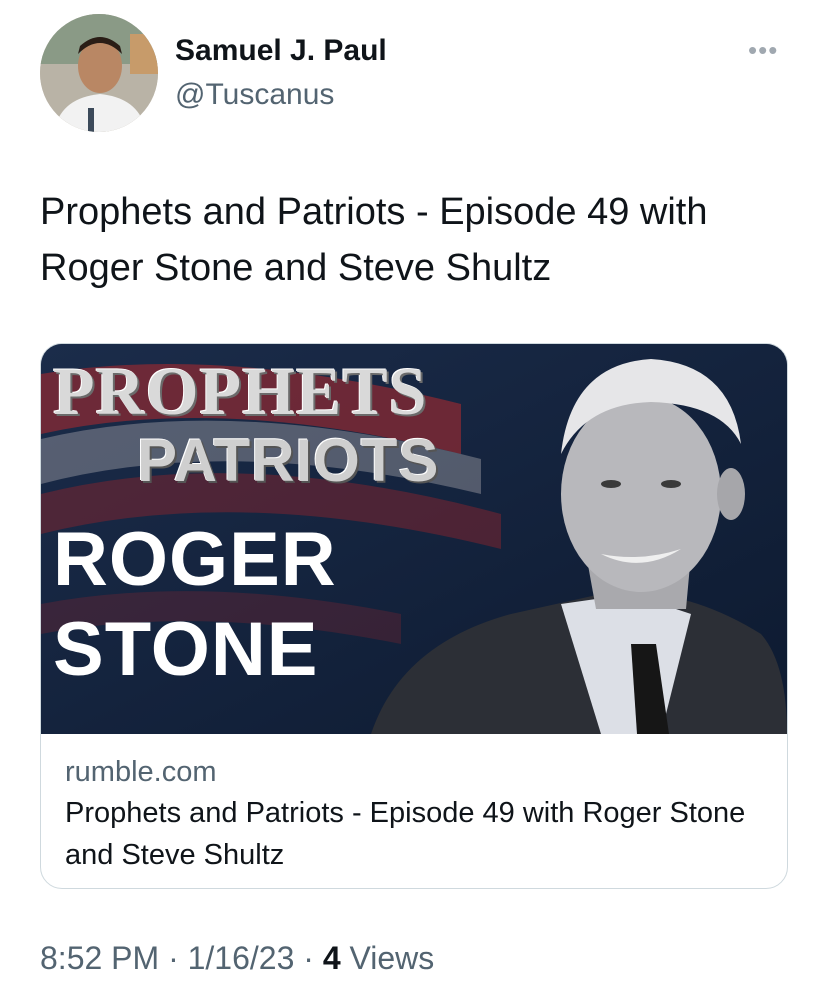 The height and width of the screenshot is (988, 828). I want to click on author-name: Samuel J. Paul, so click(281, 51).